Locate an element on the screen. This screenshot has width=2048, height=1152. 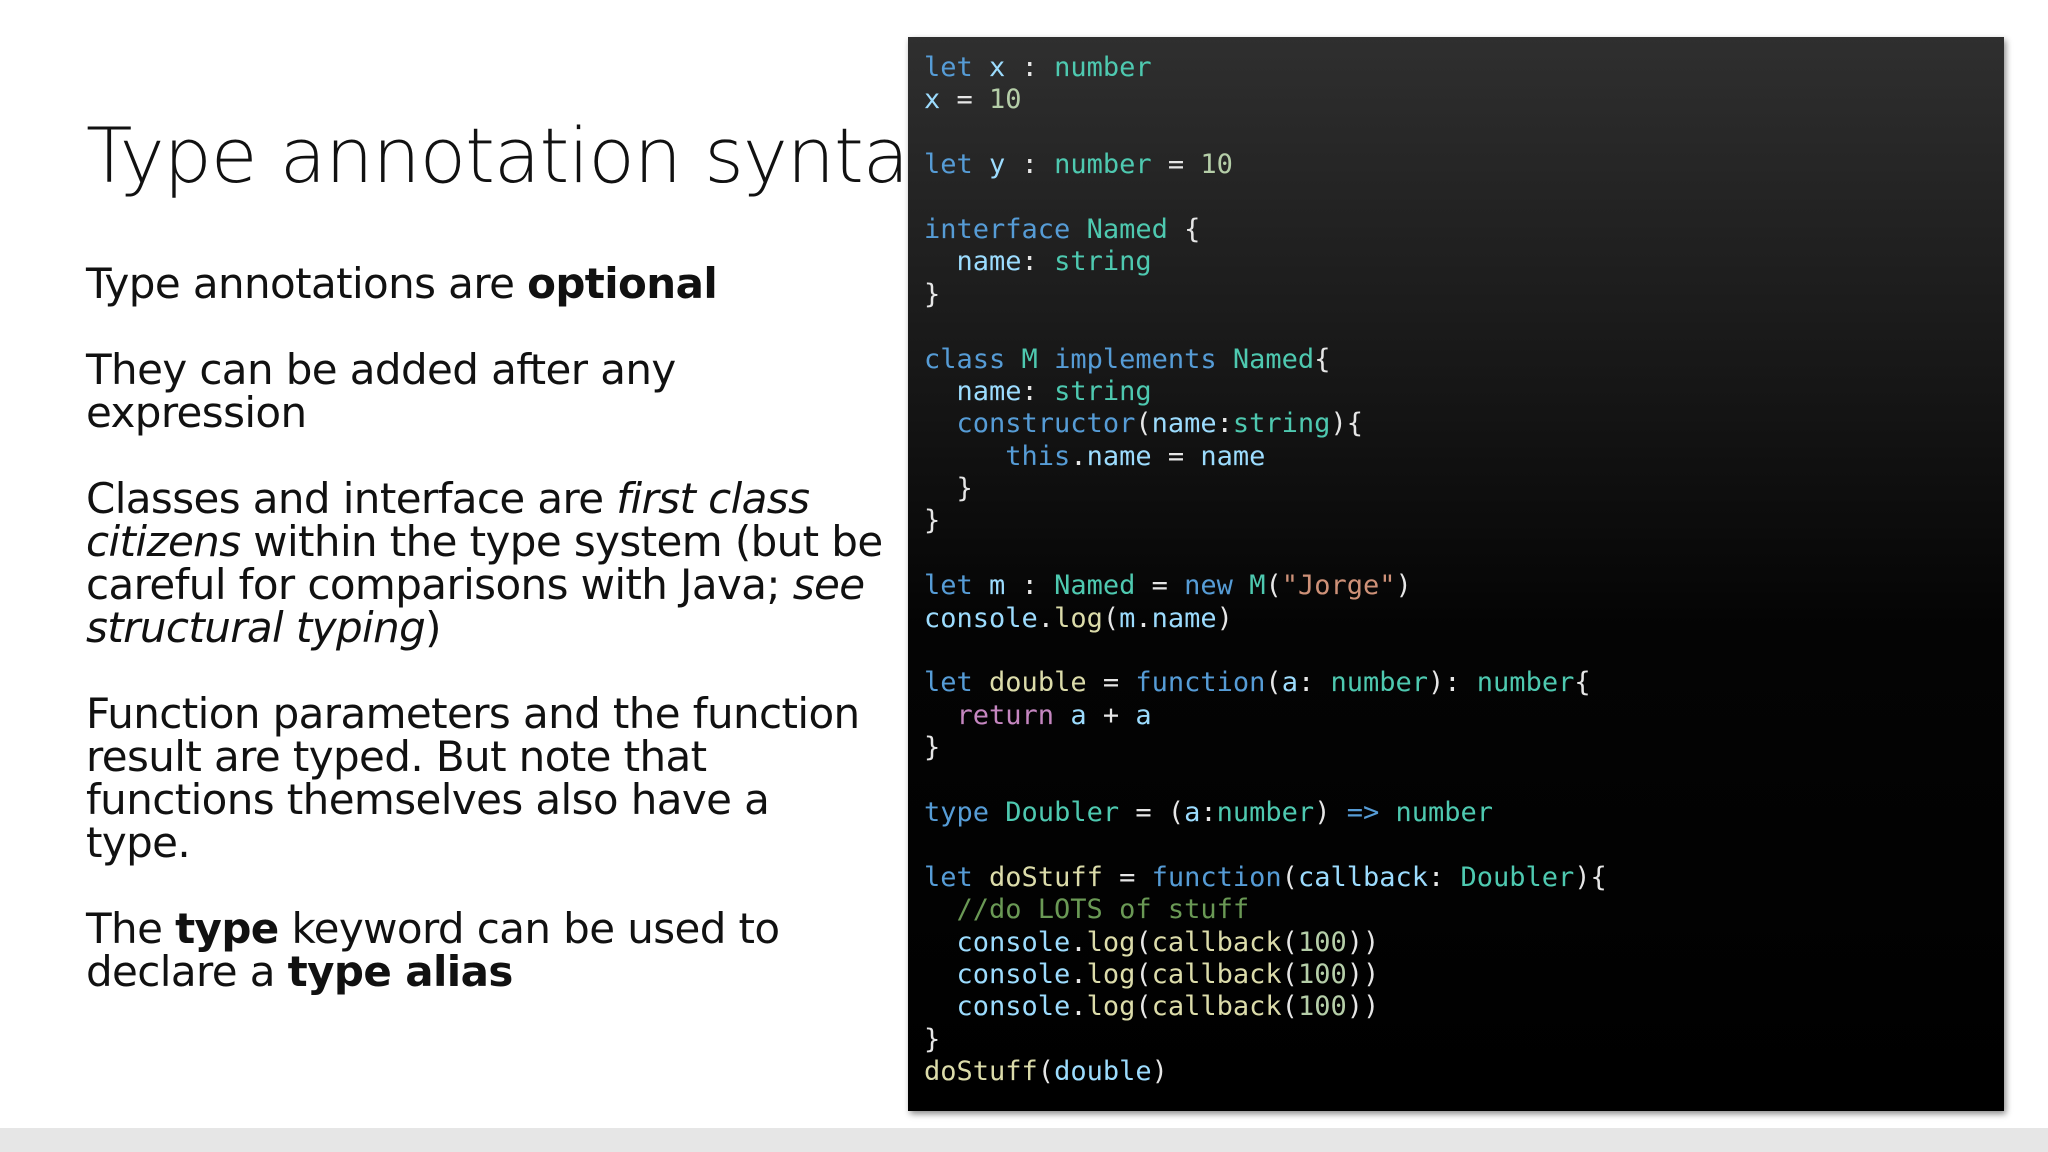
bold-text: type alias is located at coordinates (400, 971).